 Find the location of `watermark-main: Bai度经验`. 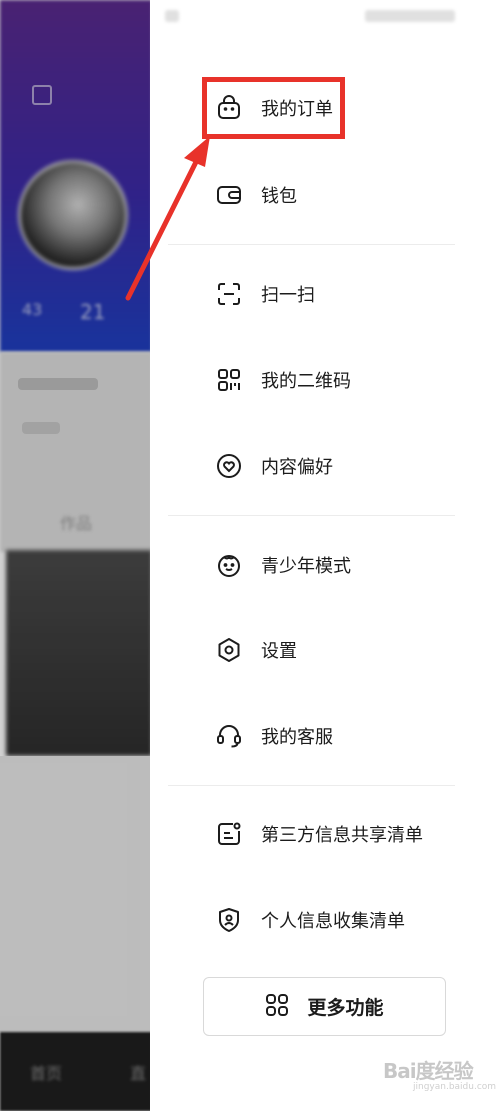

watermark-main: Bai度经验 is located at coordinates (428, 1071).